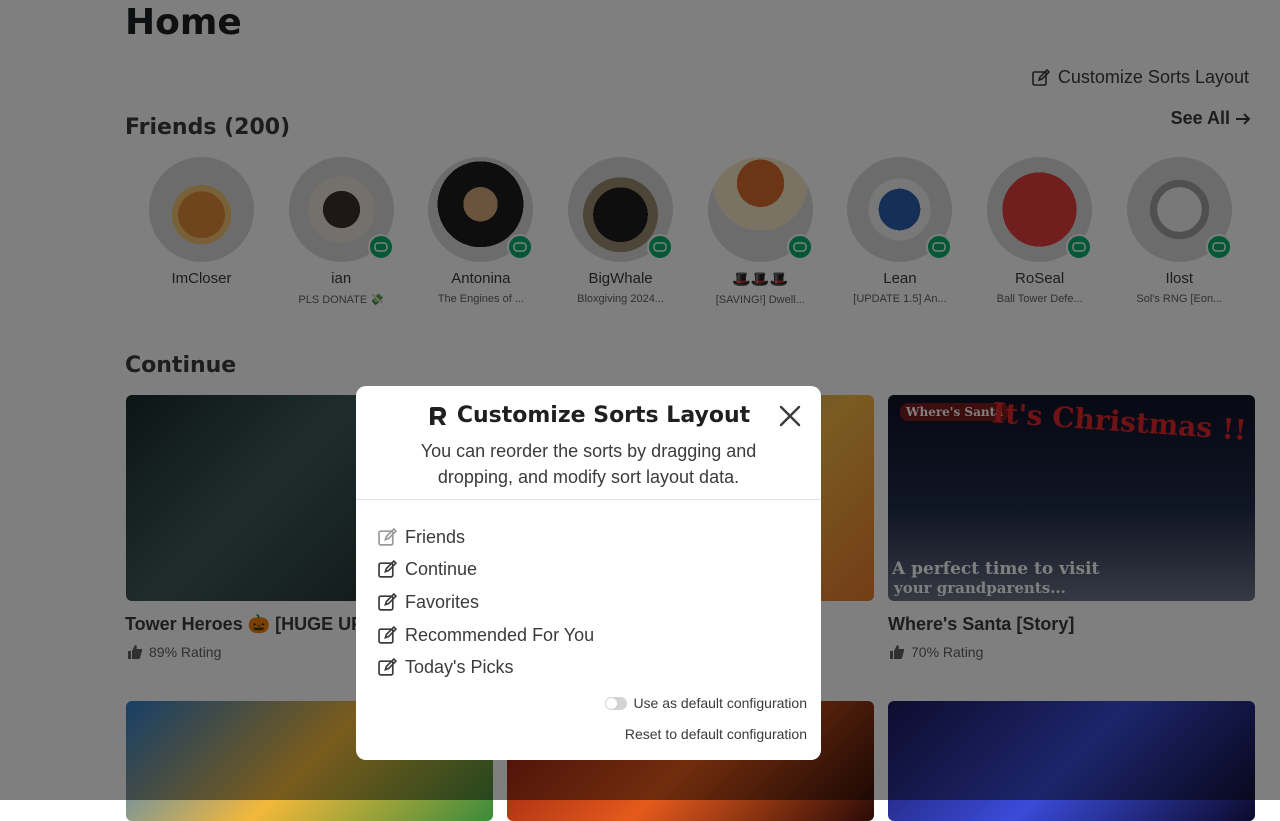 The height and width of the screenshot is (821, 1280). I want to click on default-config-toggle-row: Use as default configuration, so click(706, 703).